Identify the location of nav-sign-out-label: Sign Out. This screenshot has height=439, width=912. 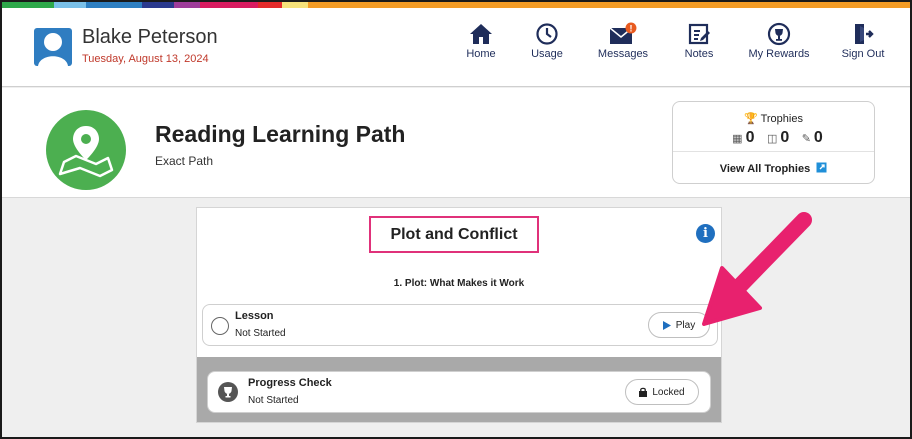
(863, 54).